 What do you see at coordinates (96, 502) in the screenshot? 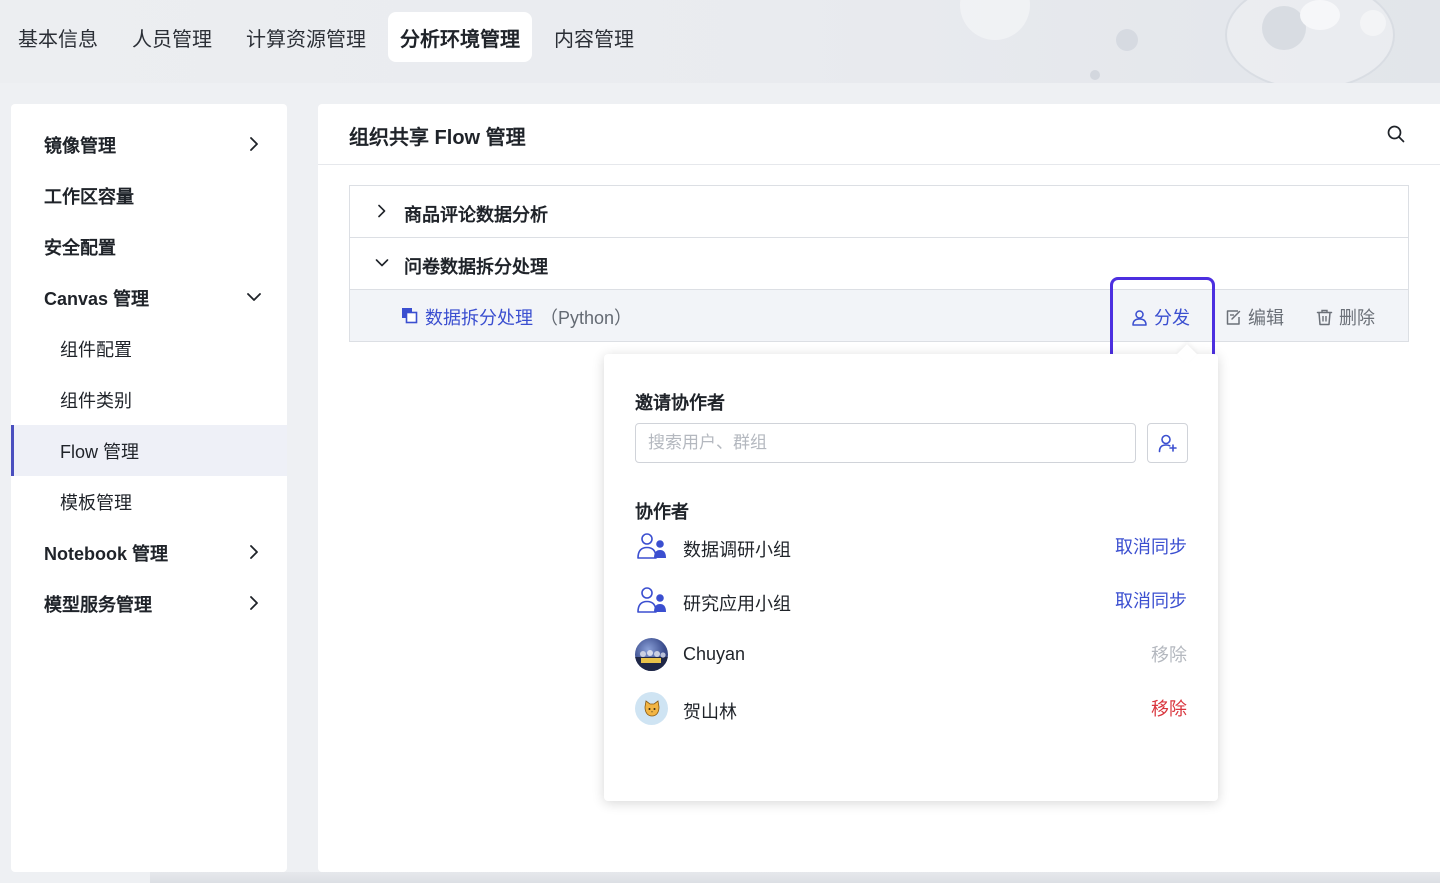
I see `sidebar-item-label: 模板管理` at bounding box center [96, 502].